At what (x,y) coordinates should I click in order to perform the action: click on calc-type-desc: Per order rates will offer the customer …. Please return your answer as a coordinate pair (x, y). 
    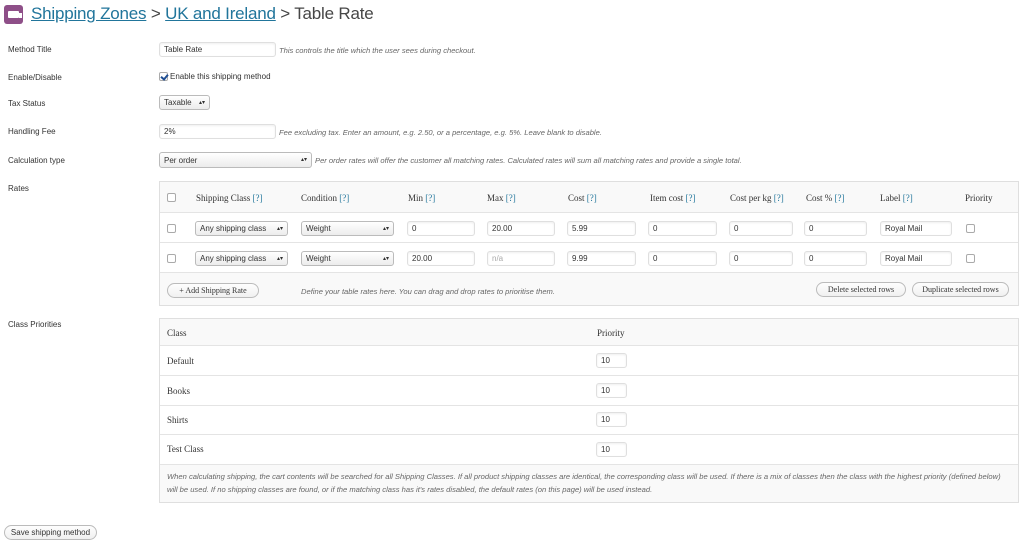
    Looking at the image, I should click on (528, 160).